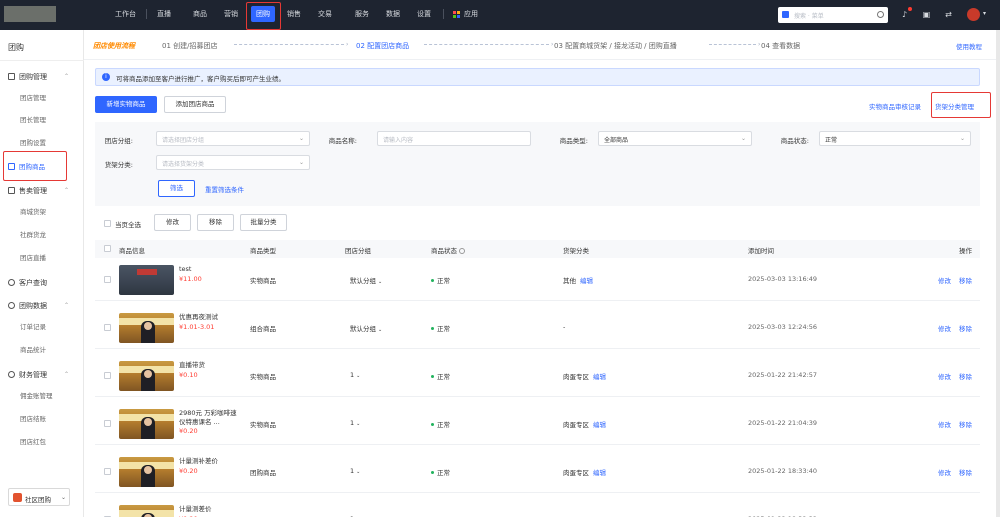  I want to click on search-input: 搜索 · 菜单, so click(833, 15).